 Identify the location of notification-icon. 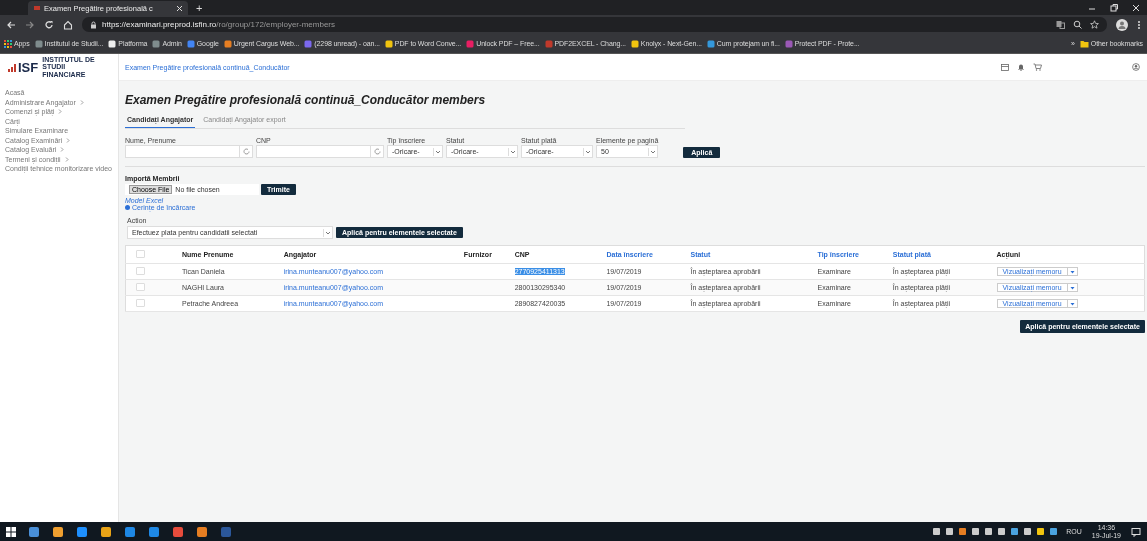
(1136, 531).